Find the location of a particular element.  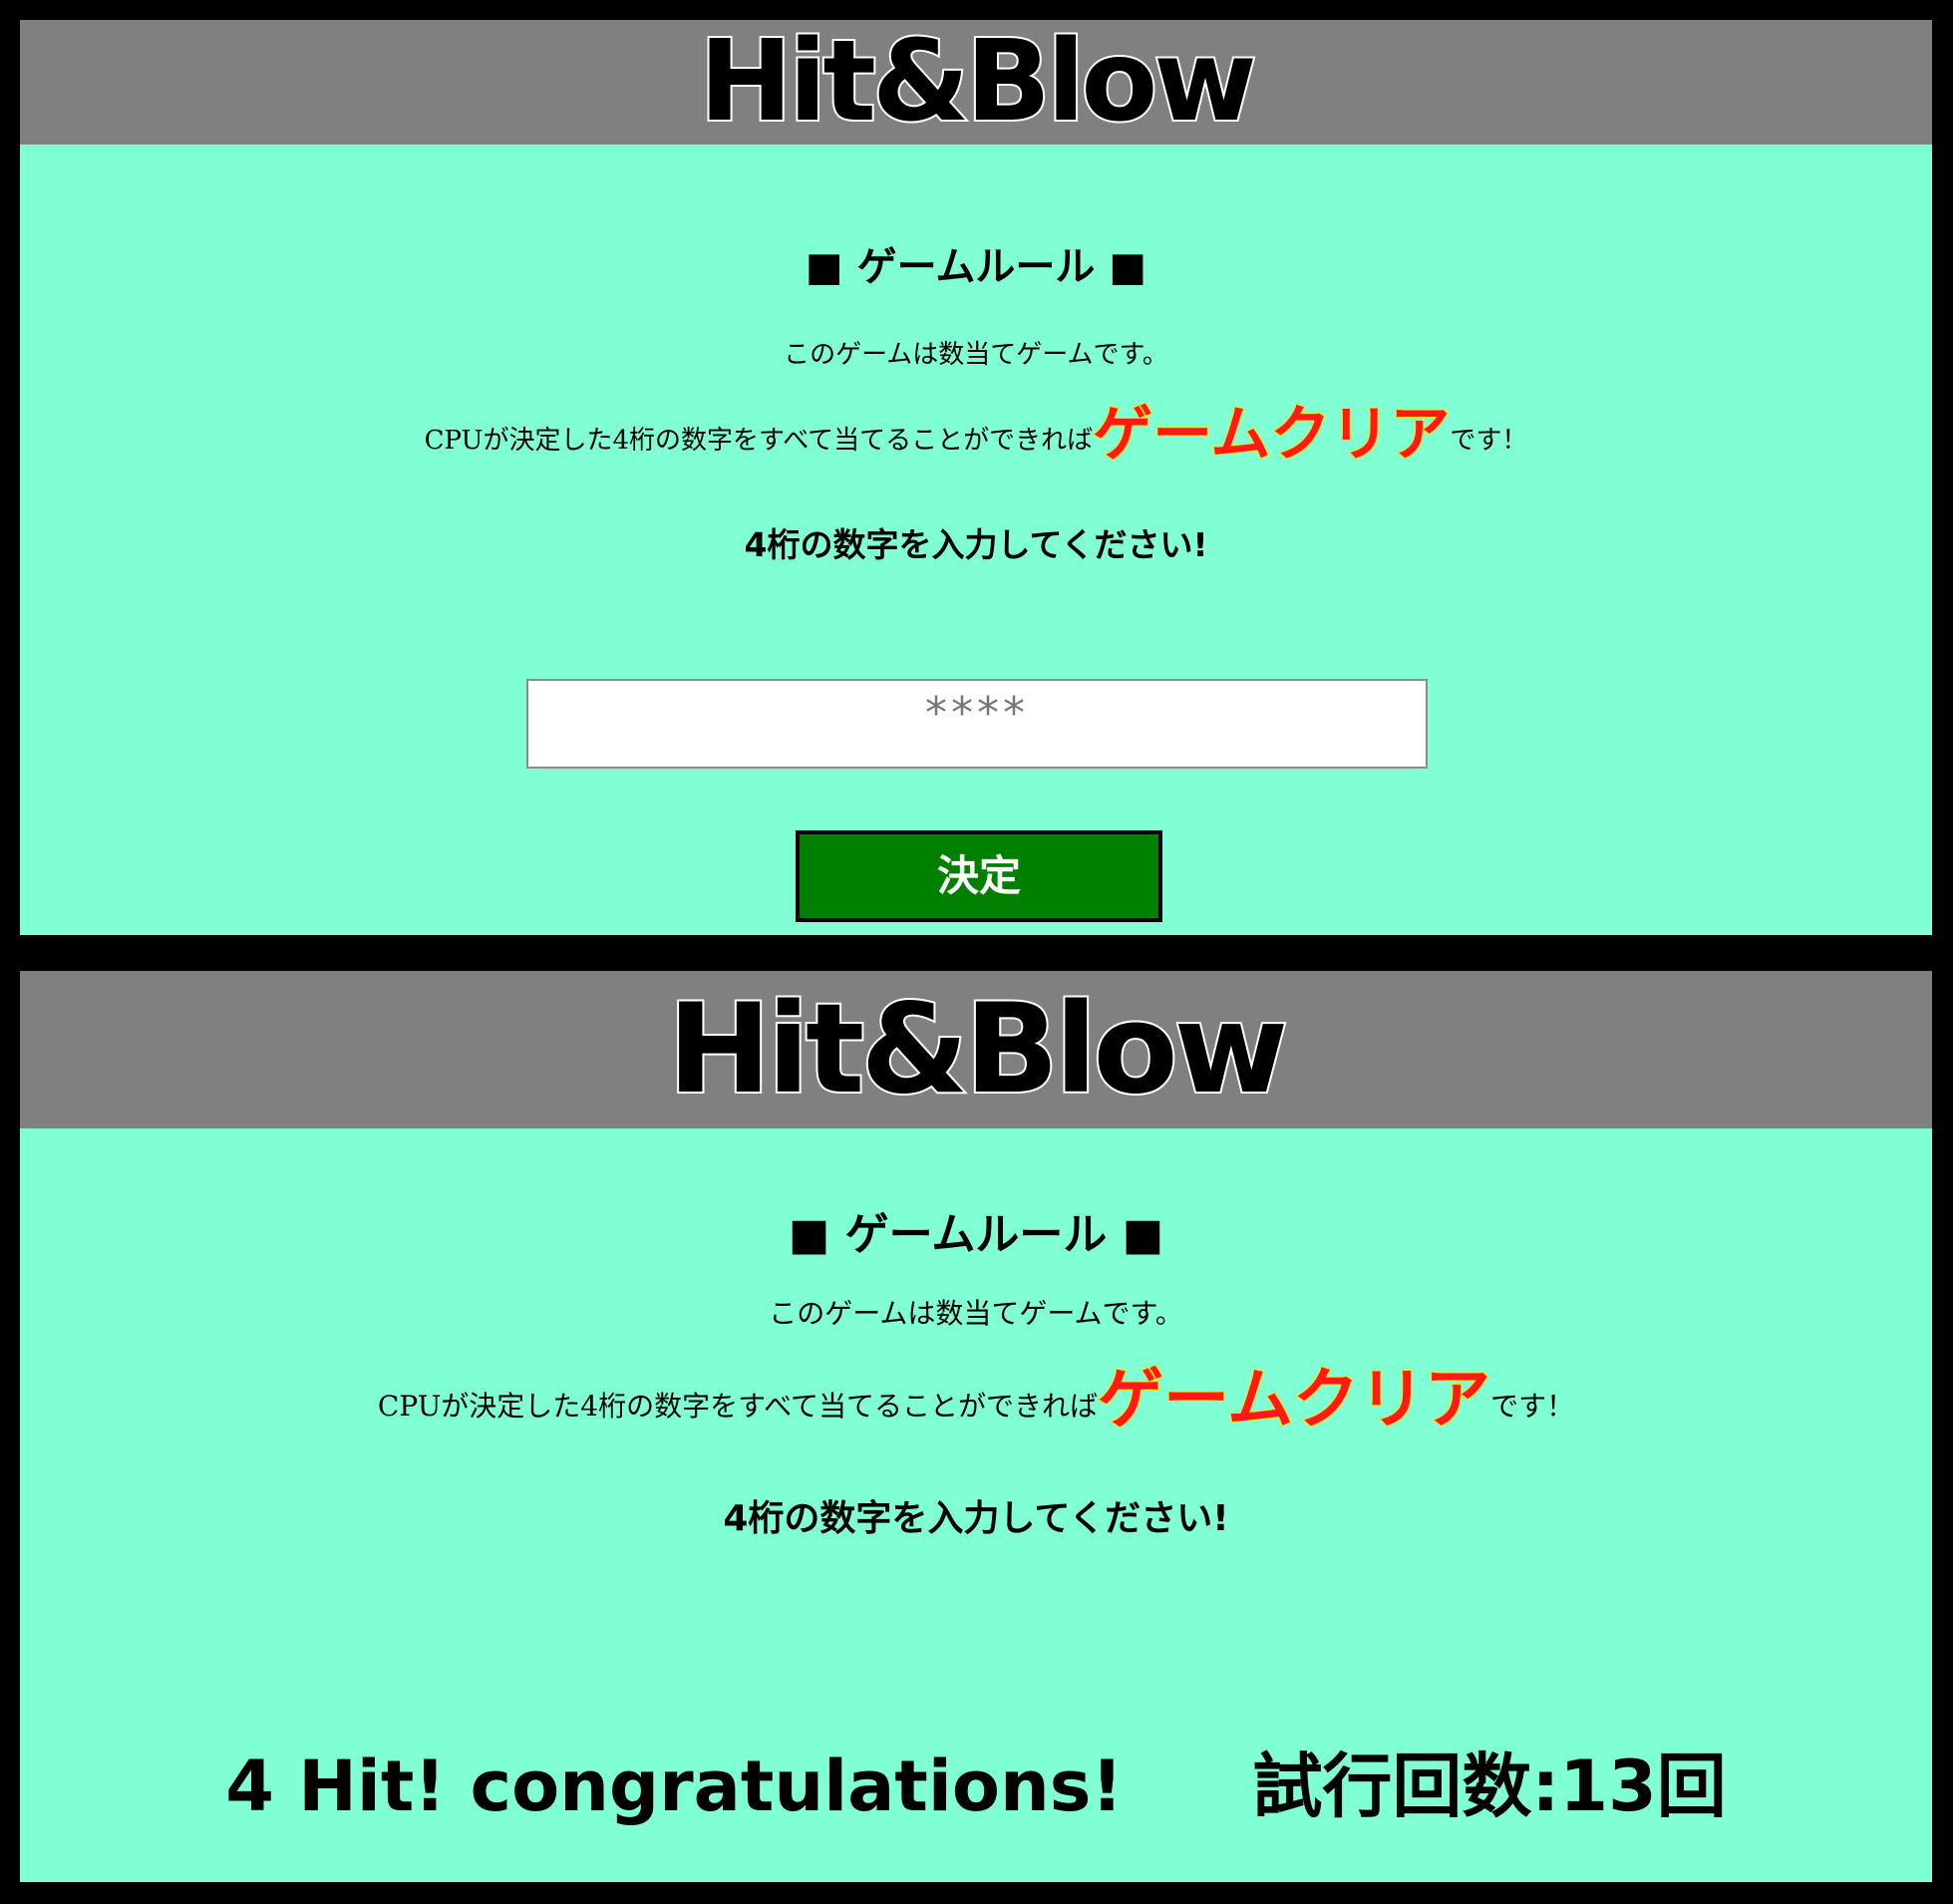

submit-button: 決定 is located at coordinates (979, 876).